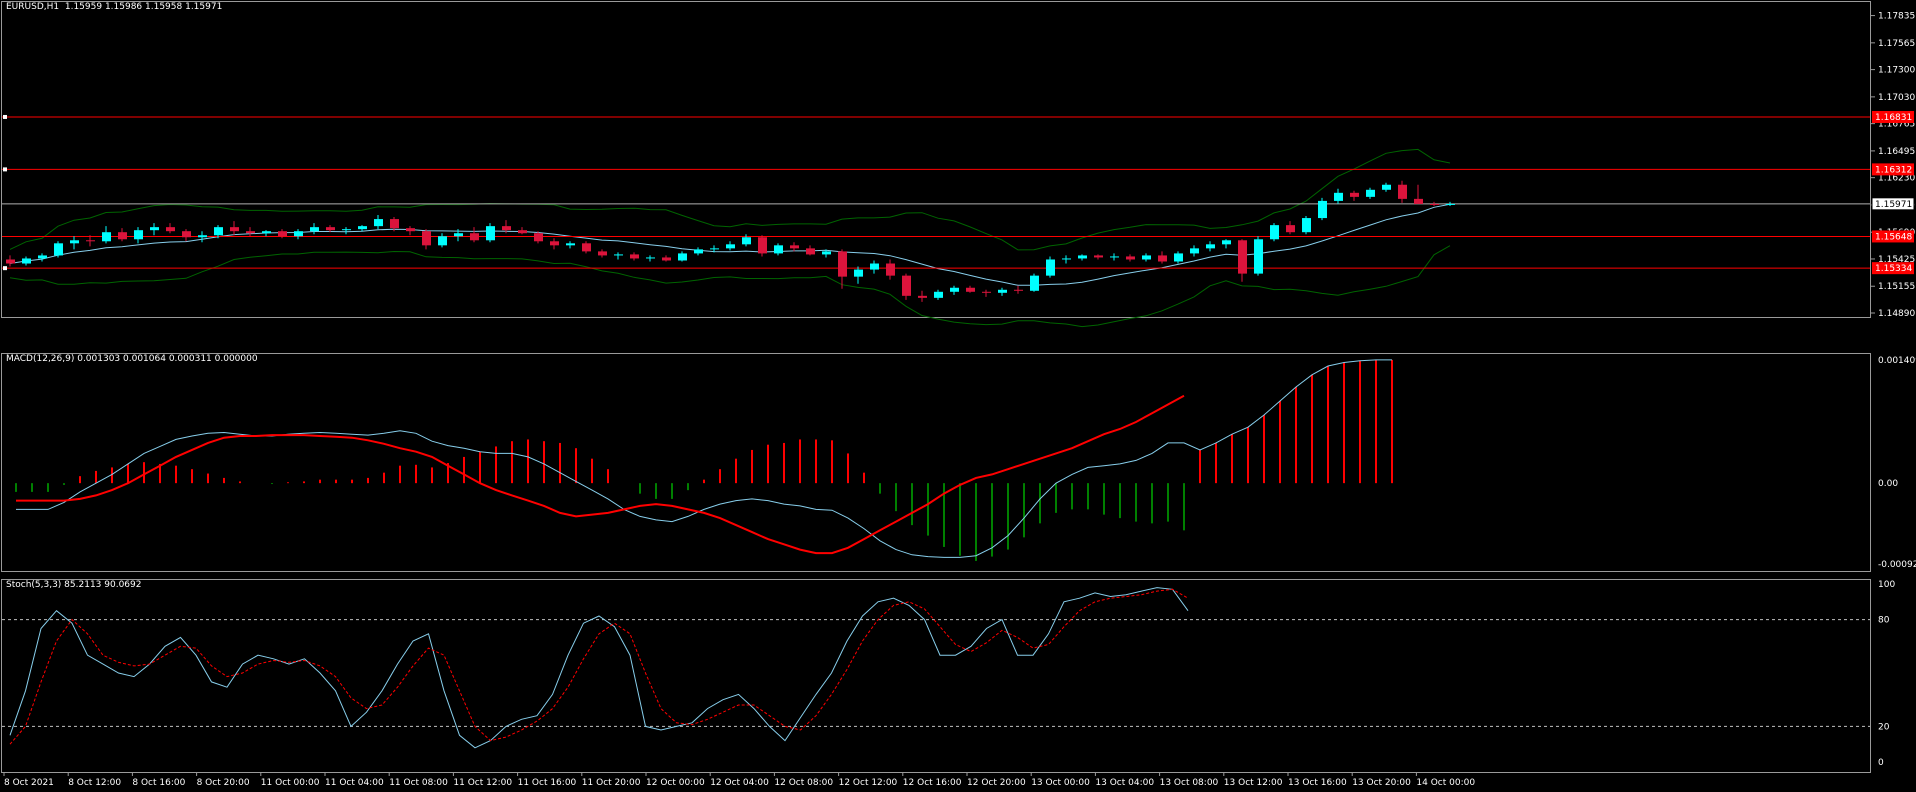 The image size is (1916, 792). Describe the element at coordinates (1317, 783) in the screenshot. I see `time-tick-label: 13 Oct 16:00` at that location.